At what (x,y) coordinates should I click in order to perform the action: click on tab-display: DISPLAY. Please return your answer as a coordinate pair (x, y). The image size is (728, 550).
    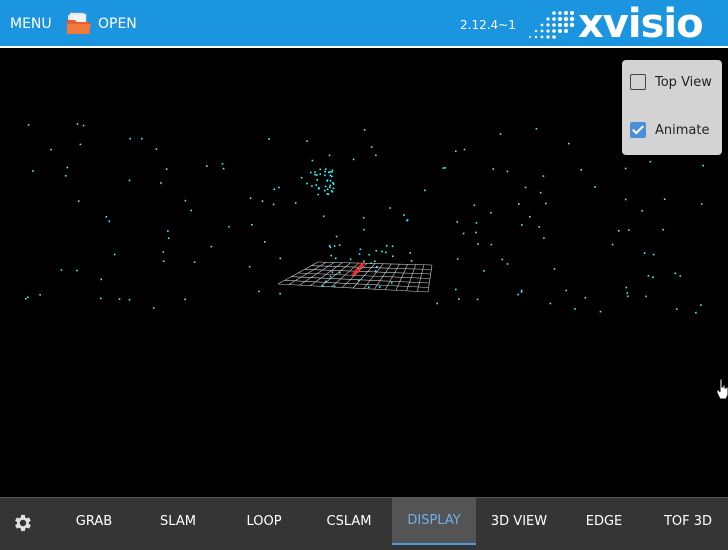
    Looking at the image, I should click on (434, 521).